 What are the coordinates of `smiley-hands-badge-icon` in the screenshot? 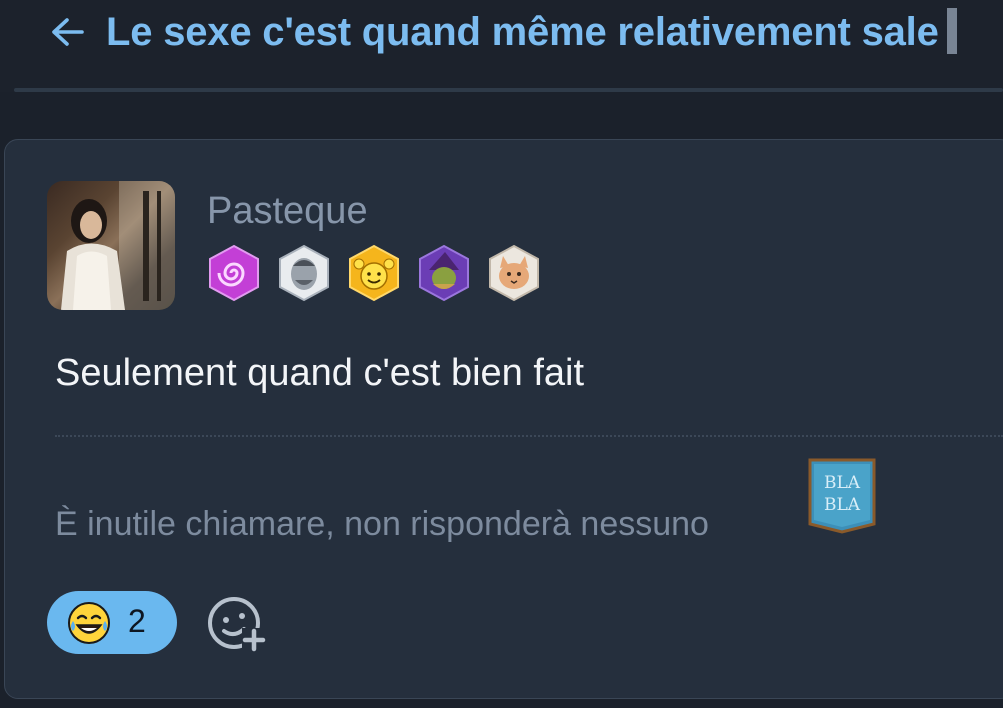 It's located at (374, 273).